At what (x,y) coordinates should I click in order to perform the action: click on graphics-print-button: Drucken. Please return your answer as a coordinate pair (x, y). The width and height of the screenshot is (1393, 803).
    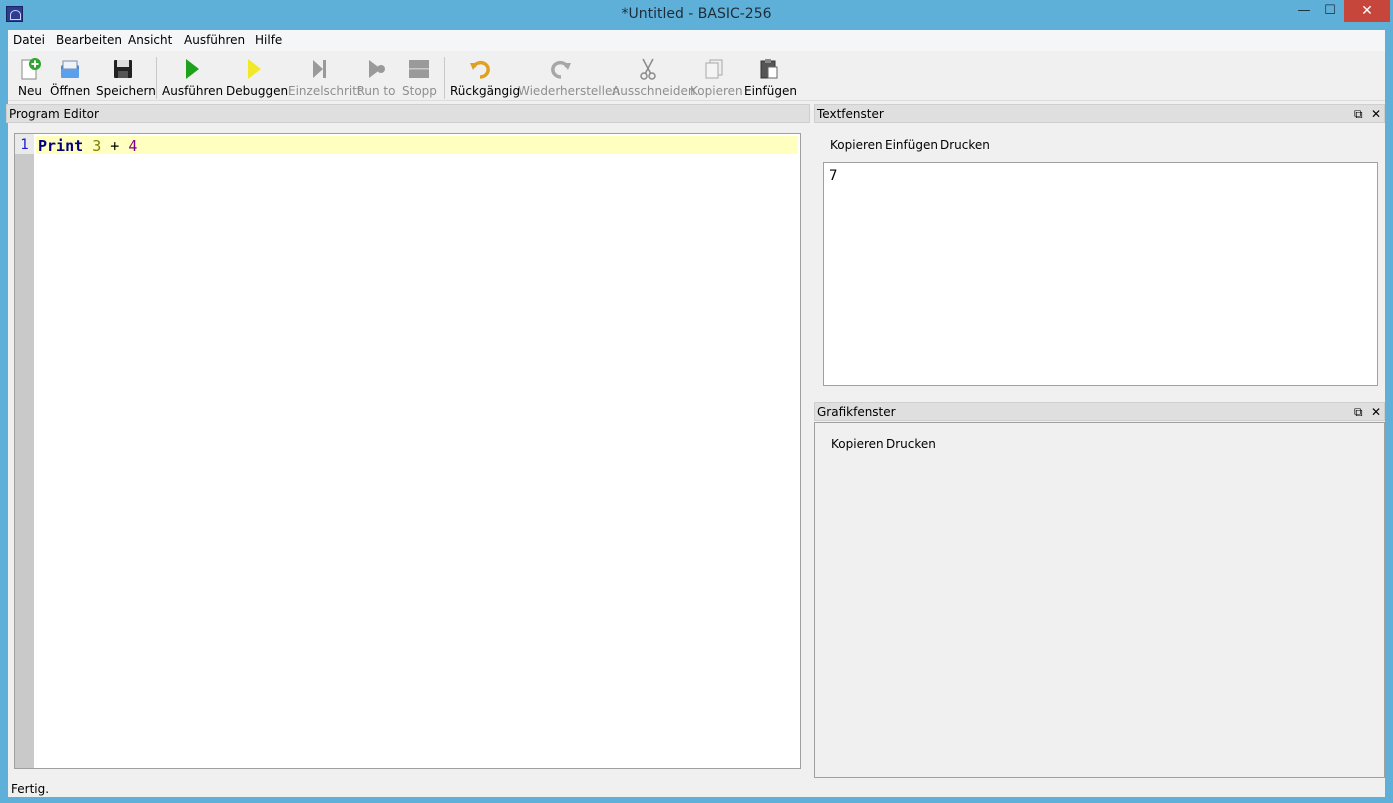
    Looking at the image, I should click on (911, 444).